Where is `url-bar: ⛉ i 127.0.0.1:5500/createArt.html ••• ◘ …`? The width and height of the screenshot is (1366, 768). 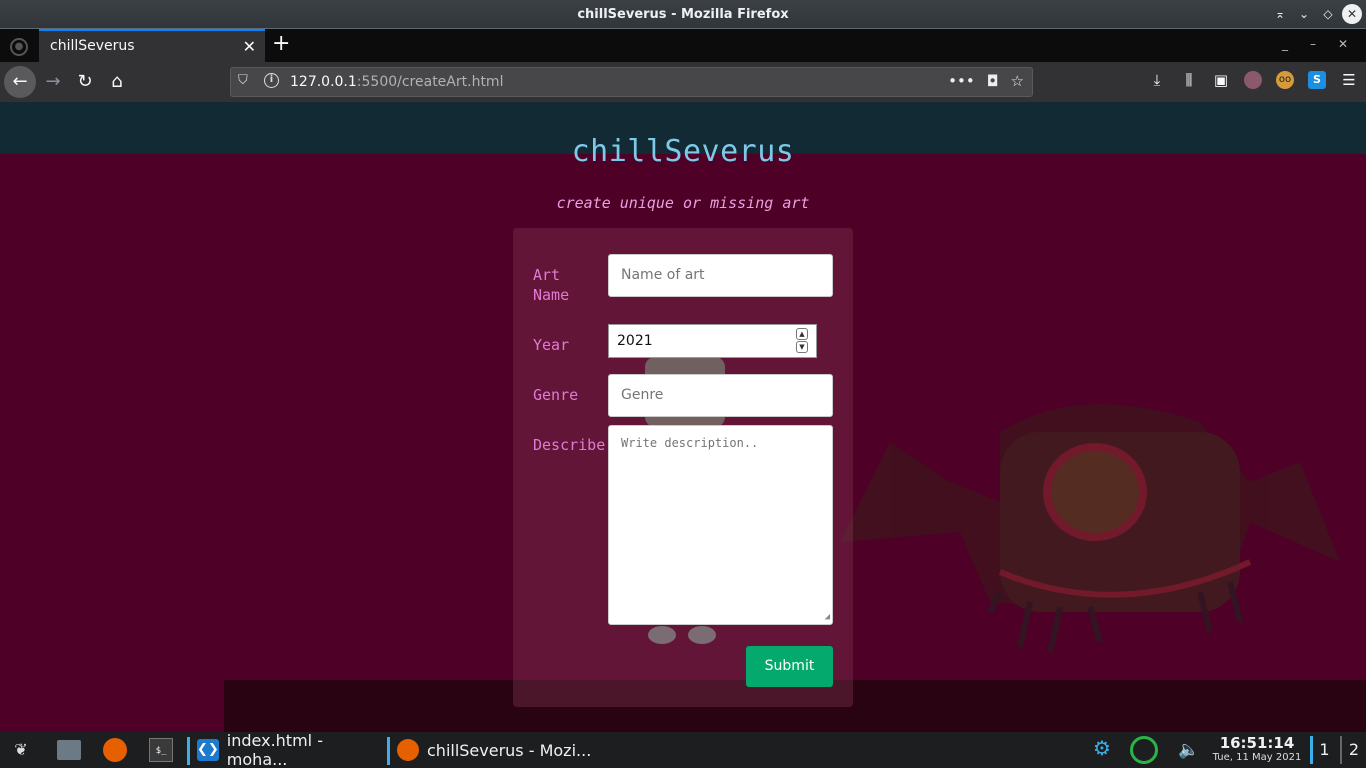 url-bar: ⛉ i 127.0.0.1:5500/createArt.html ••• ◘ … is located at coordinates (631, 82).